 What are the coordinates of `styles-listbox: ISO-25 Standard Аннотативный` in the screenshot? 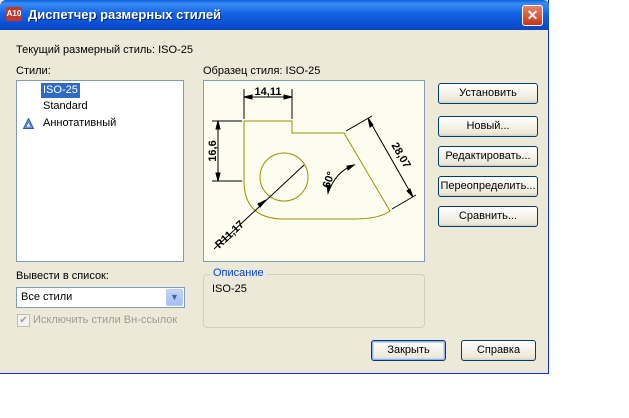 It's located at (100, 171).